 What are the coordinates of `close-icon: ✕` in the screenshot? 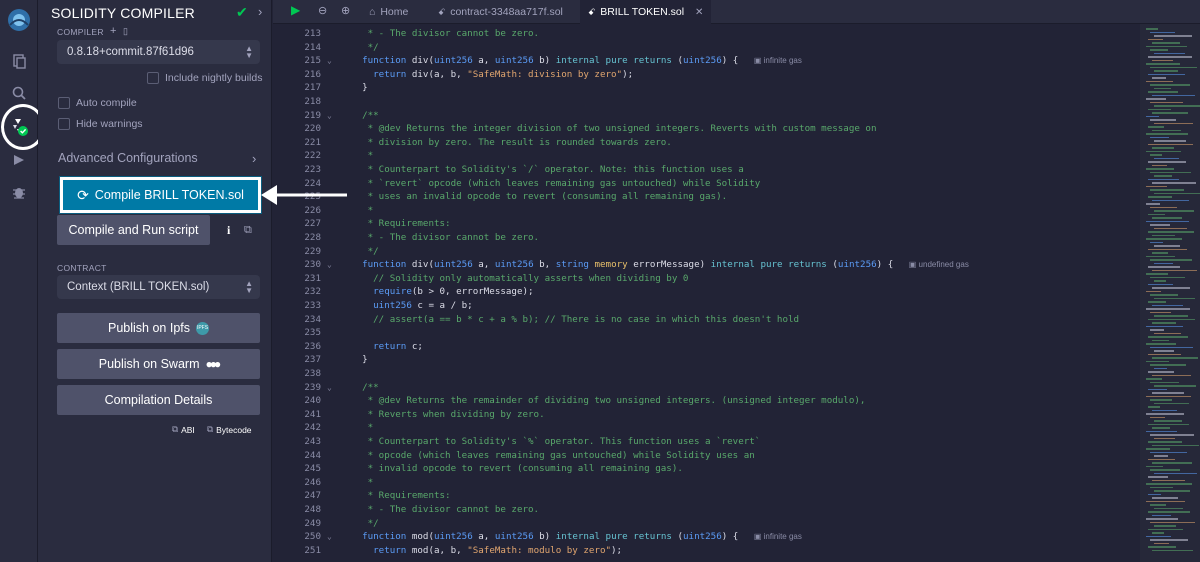 It's located at (699, 12).